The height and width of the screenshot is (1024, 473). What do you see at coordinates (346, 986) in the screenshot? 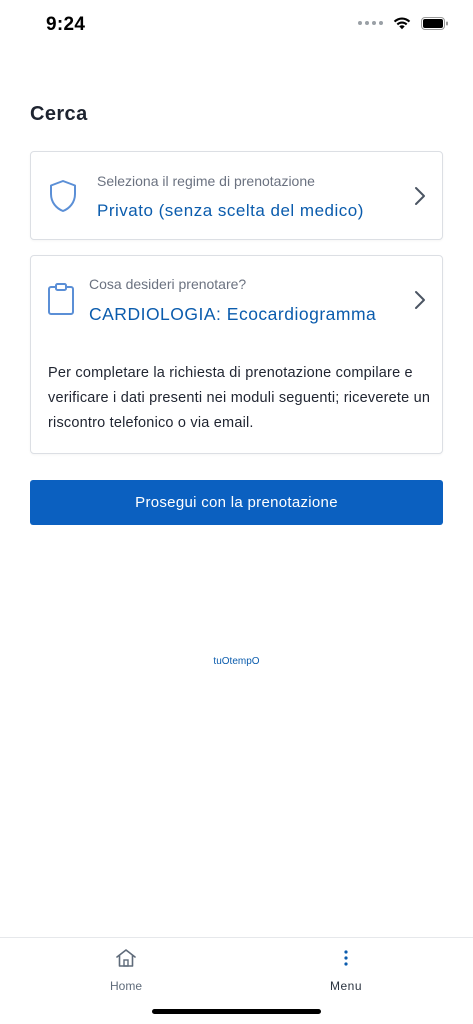
I see `tab-menu-label: Menu` at bounding box center [346, 986].